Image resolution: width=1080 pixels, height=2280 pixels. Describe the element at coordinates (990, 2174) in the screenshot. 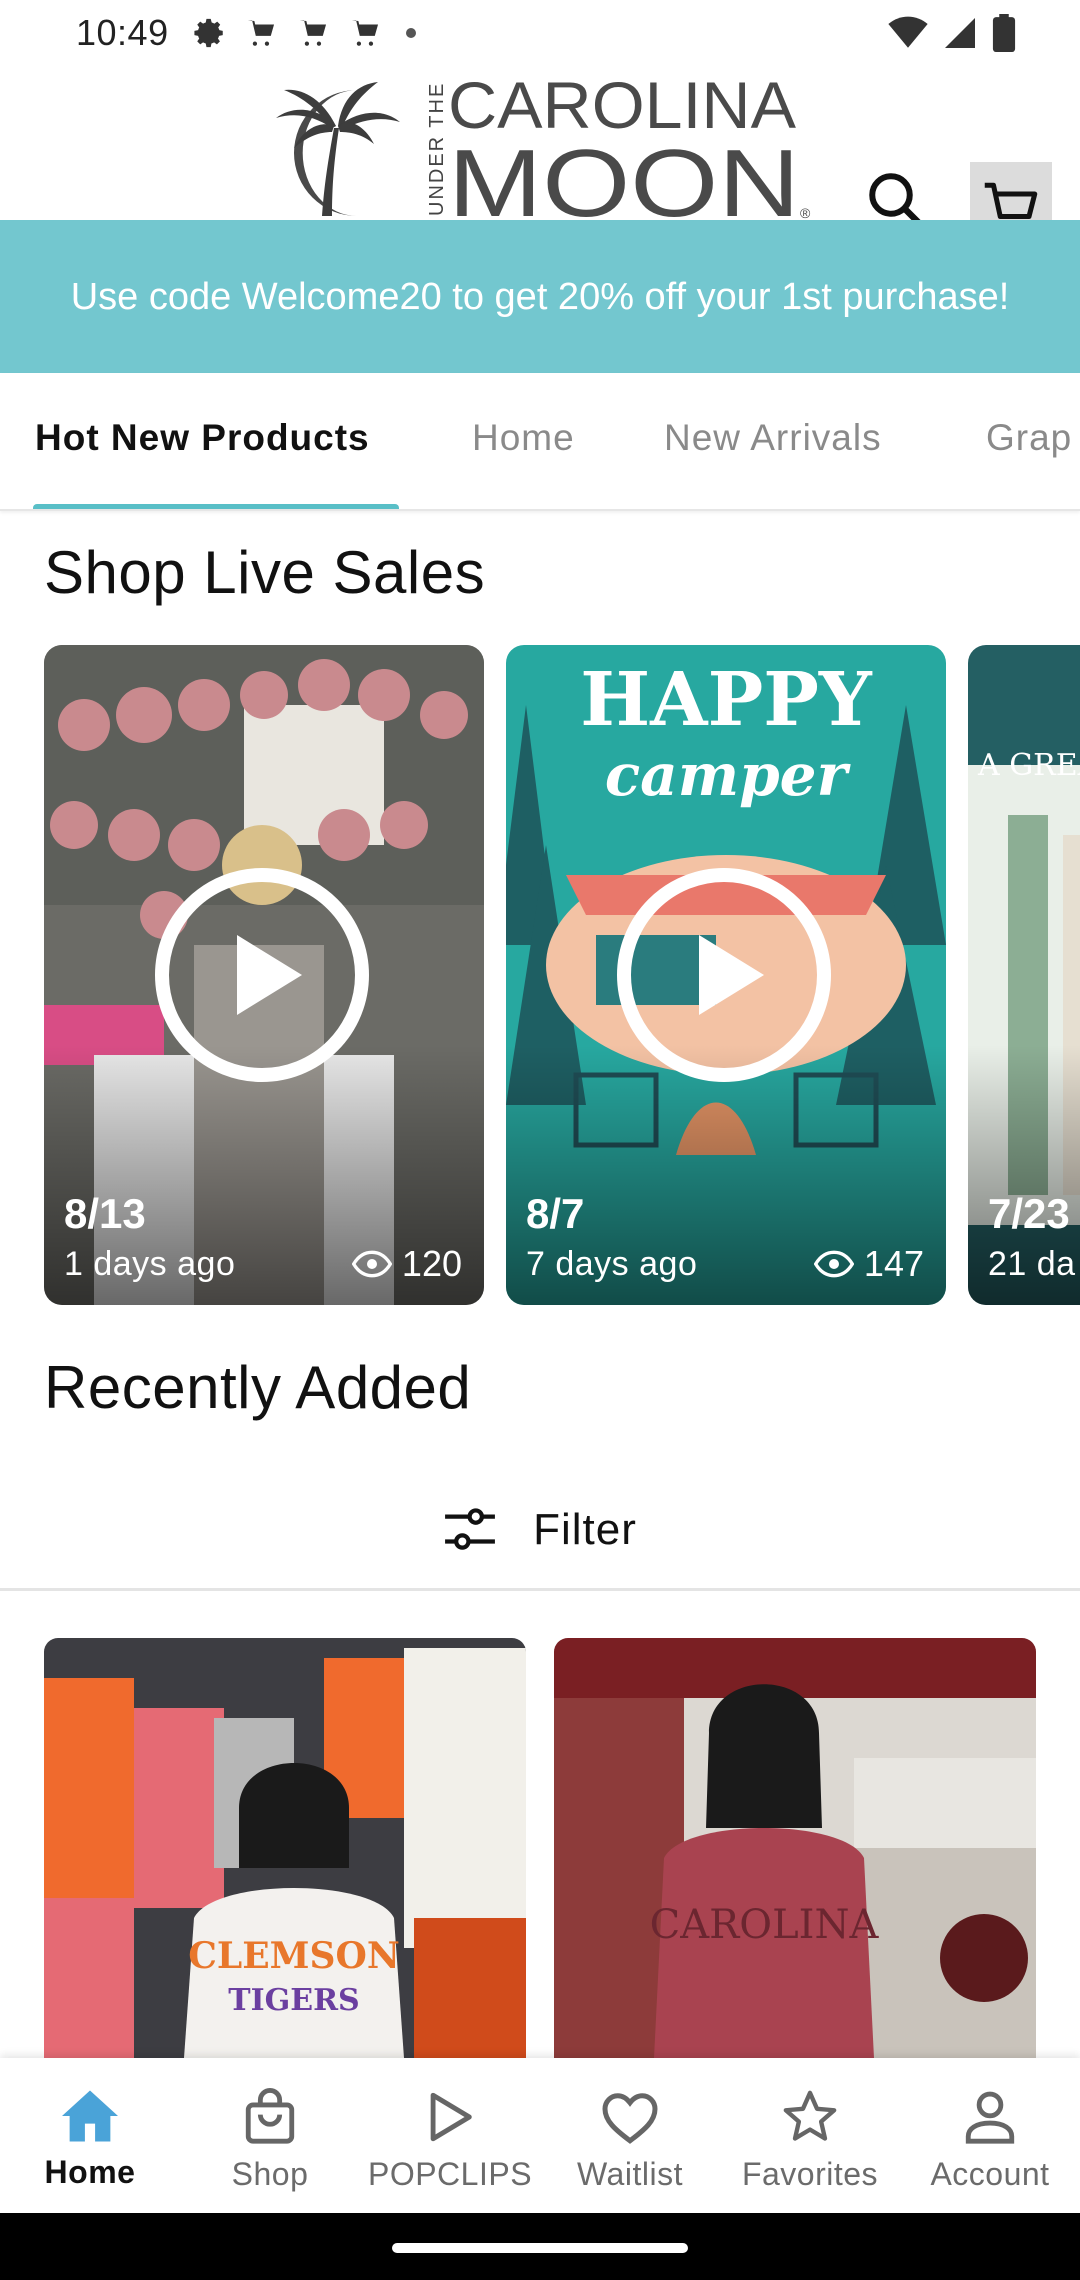

I see `nav-account-label: Account` at that location.